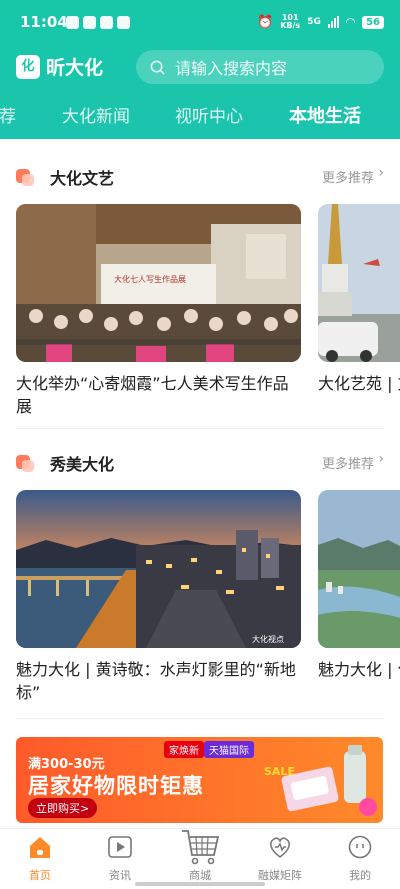 The height and width of the screenshot is (889, 400). Describe the element at coordinates (229, 749) in the screenshot. I see `tmall-global-badge: 天猫国际` at that location.